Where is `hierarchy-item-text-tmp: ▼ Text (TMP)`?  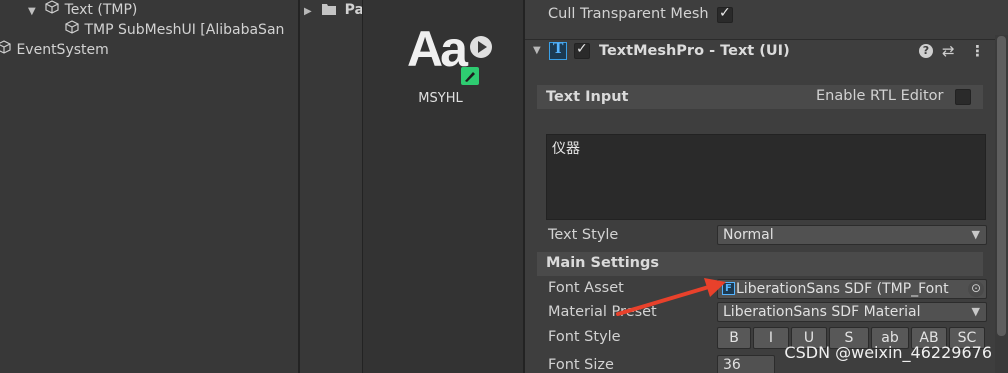 hierarchy-item-text-tmp: ▼ Text (TMP) is located at coordinates (82, 10).